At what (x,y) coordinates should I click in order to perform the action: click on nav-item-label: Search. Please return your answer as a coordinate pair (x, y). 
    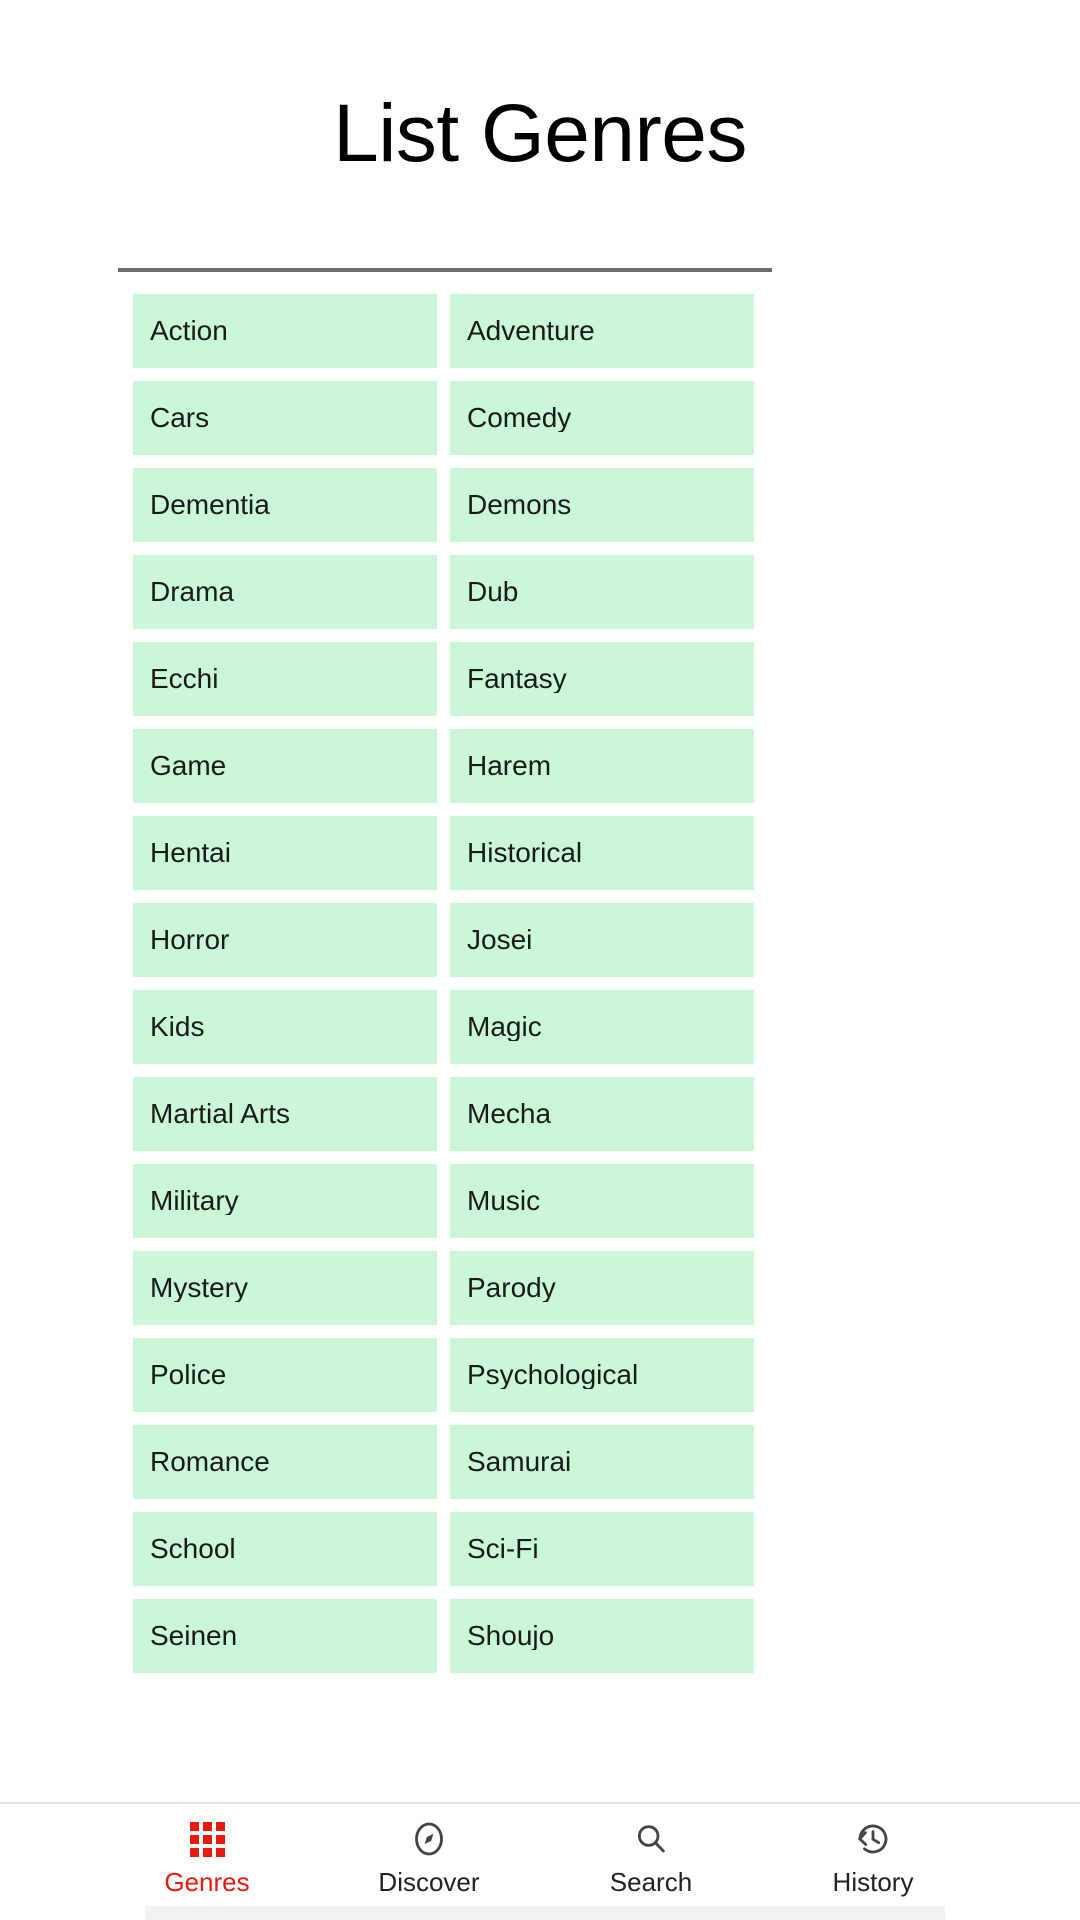
    Looking at the image, I should click on (651, 1882).